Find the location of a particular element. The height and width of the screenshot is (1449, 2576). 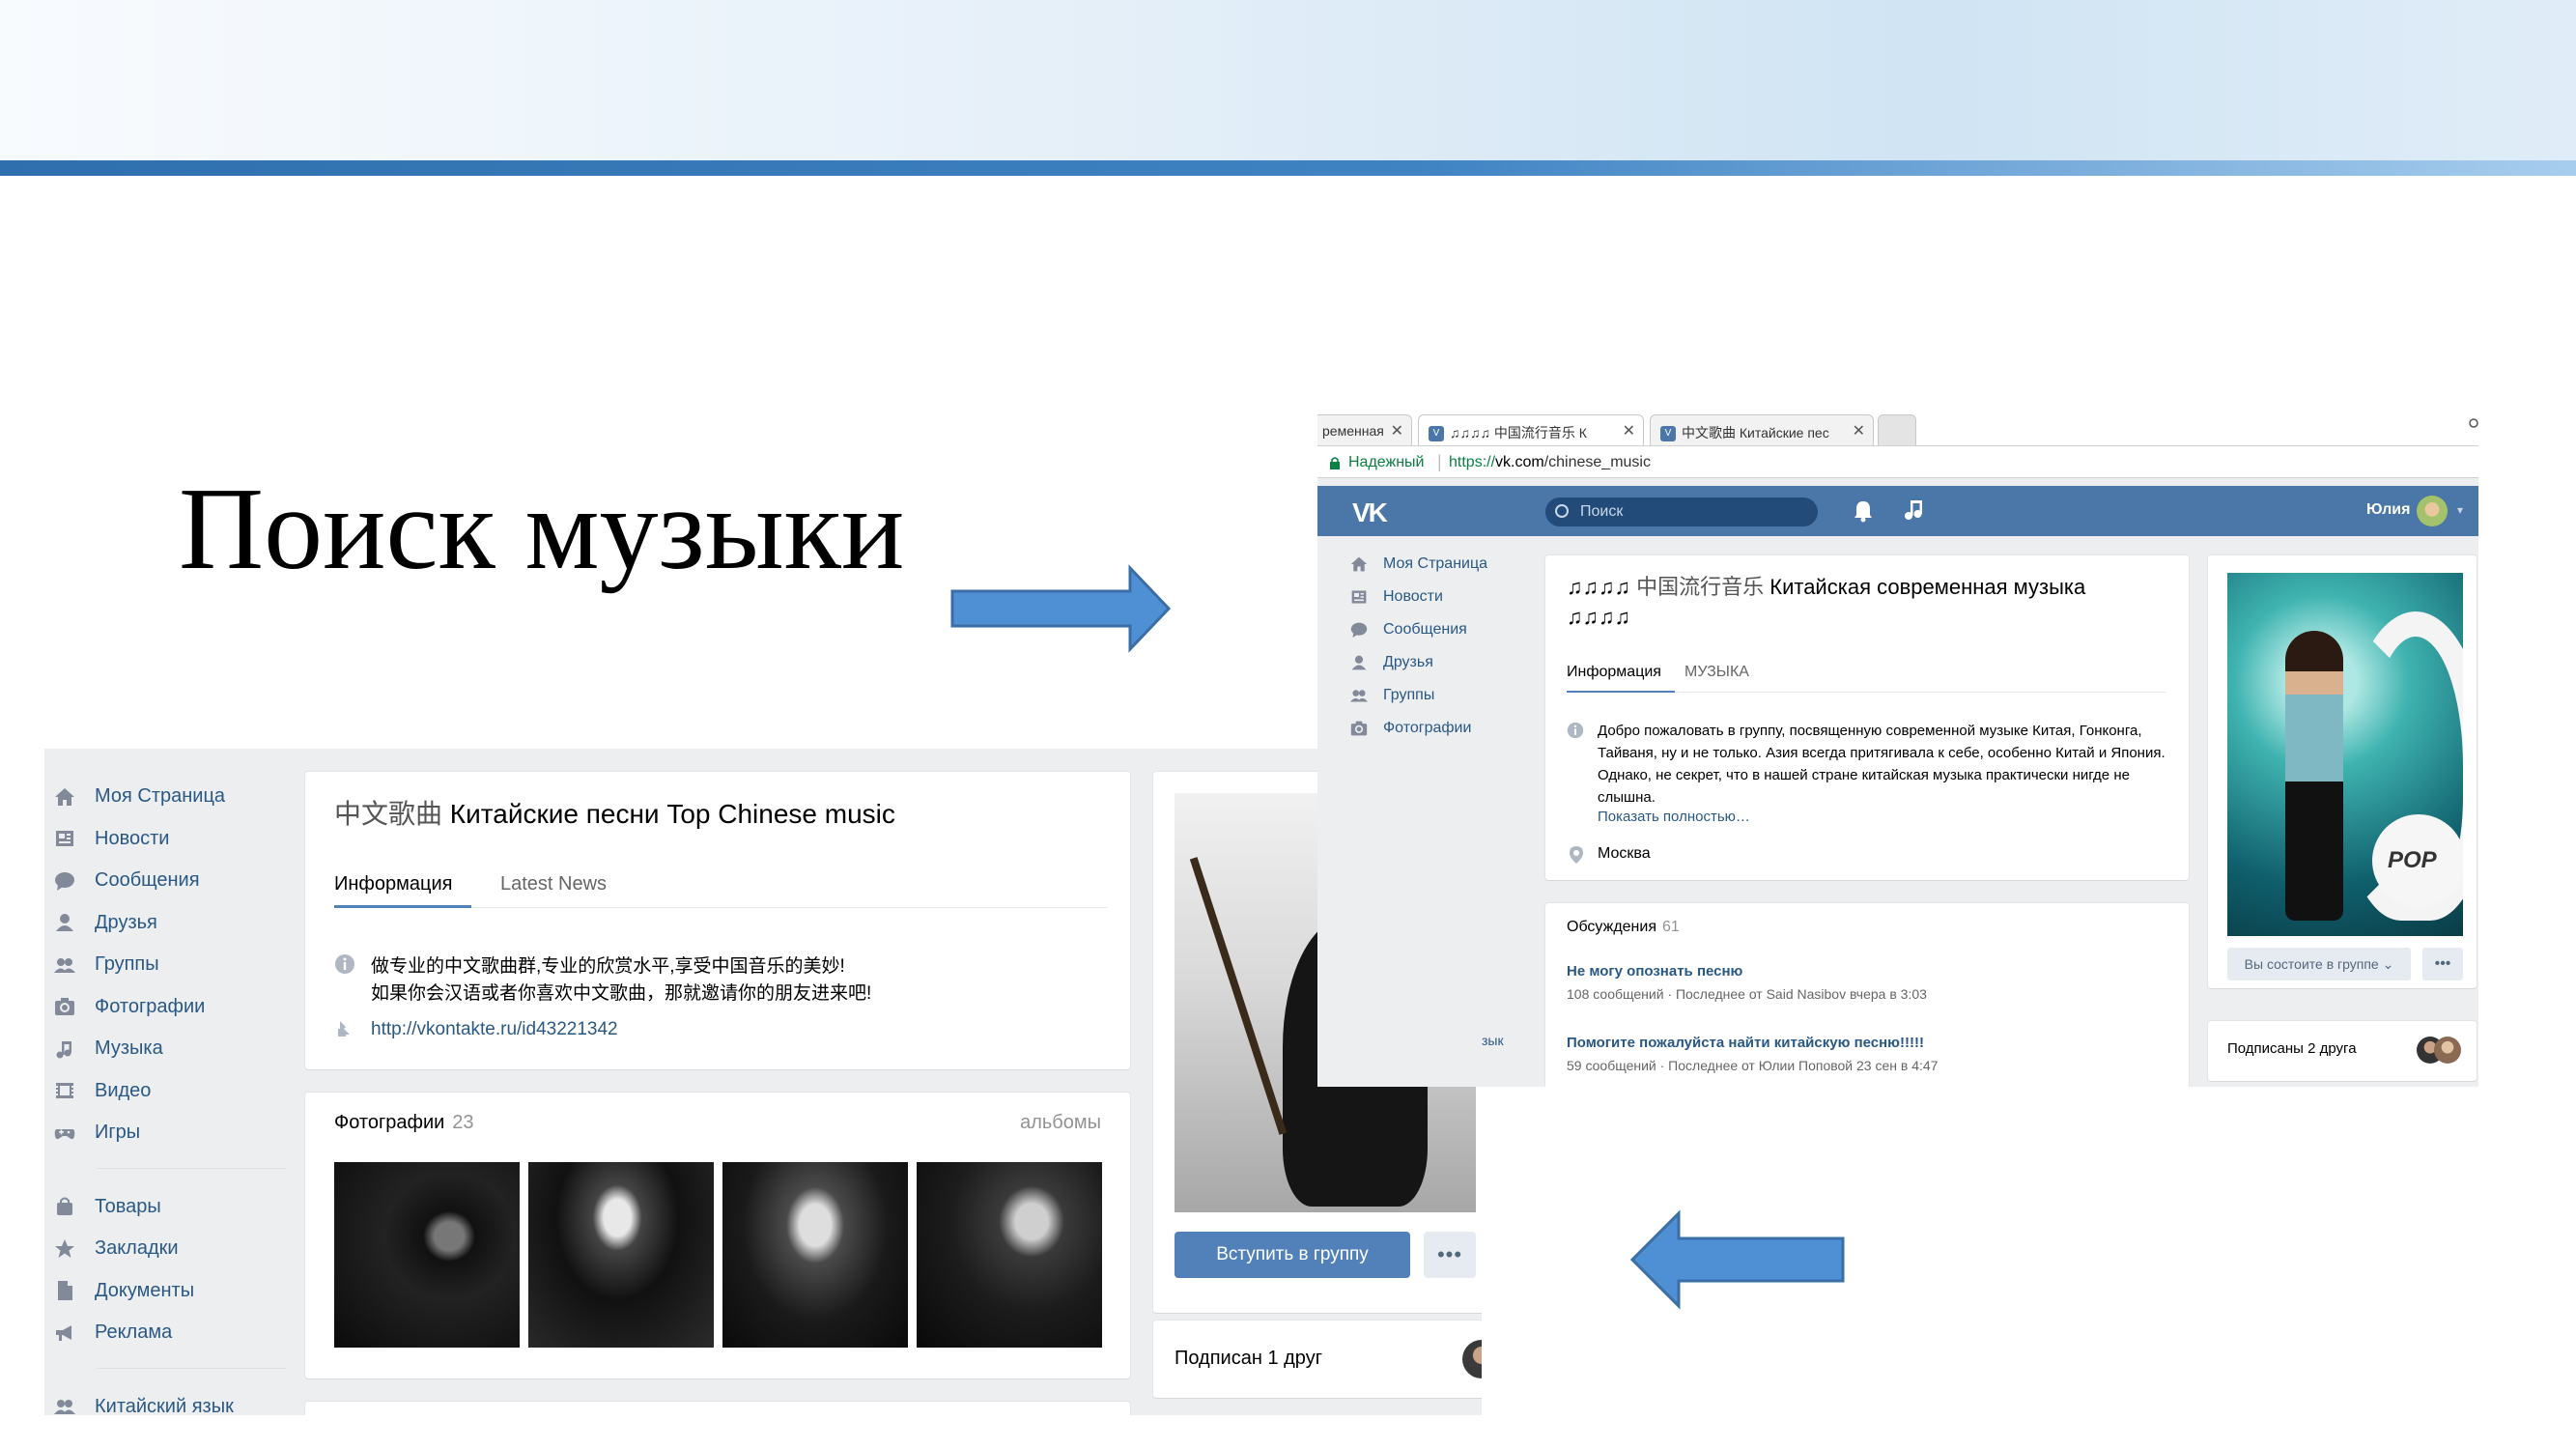

vk-header: VK Поиск Юлия ▾ is located at coordinates (1897, 511).